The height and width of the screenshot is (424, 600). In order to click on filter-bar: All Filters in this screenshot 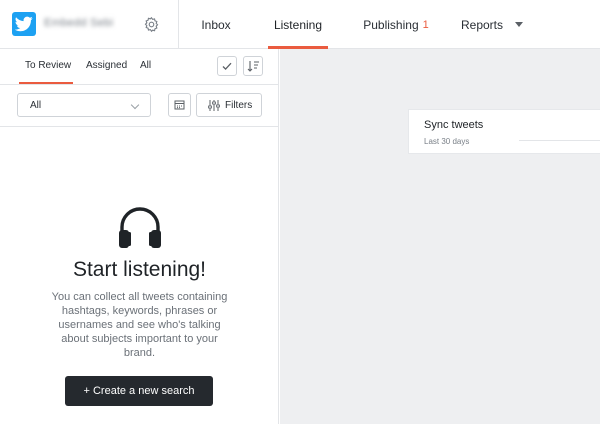, I will do `click(139, 106)`.